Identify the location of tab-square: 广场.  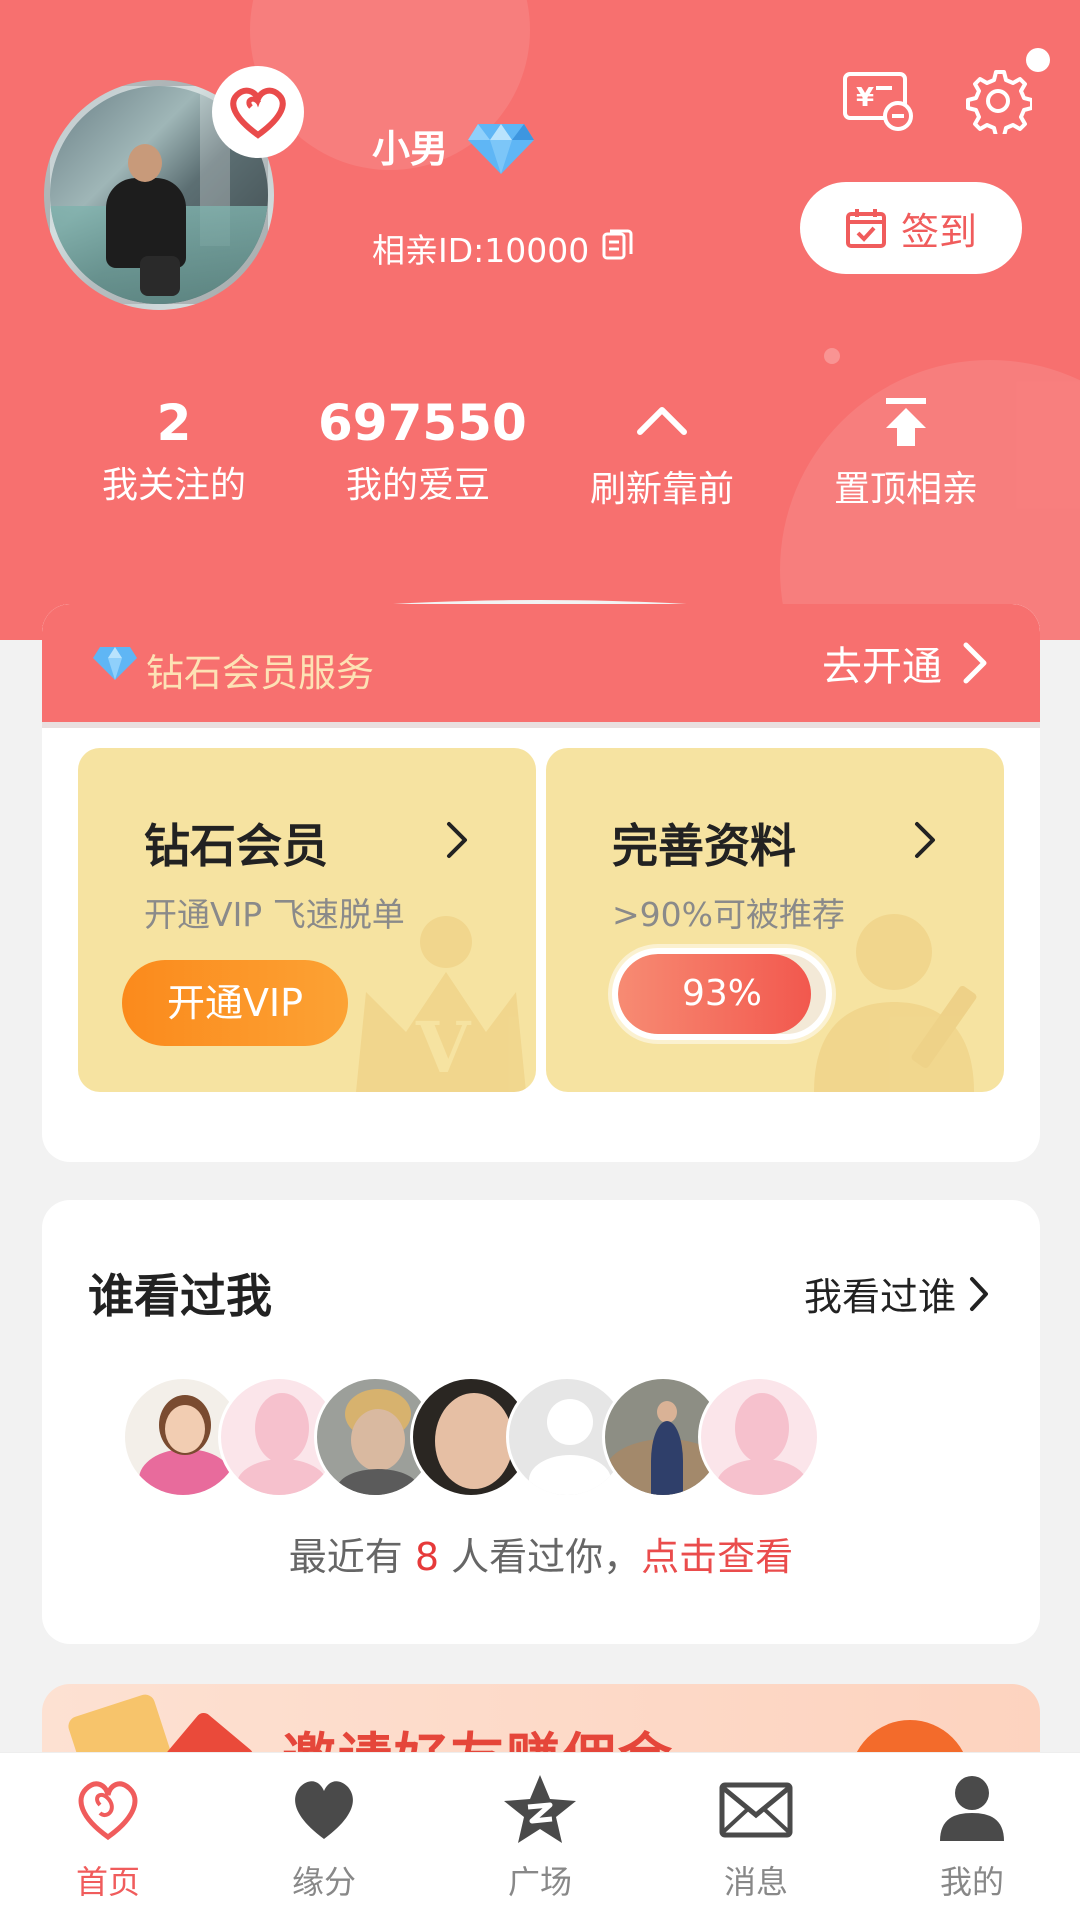
(540, 1840).